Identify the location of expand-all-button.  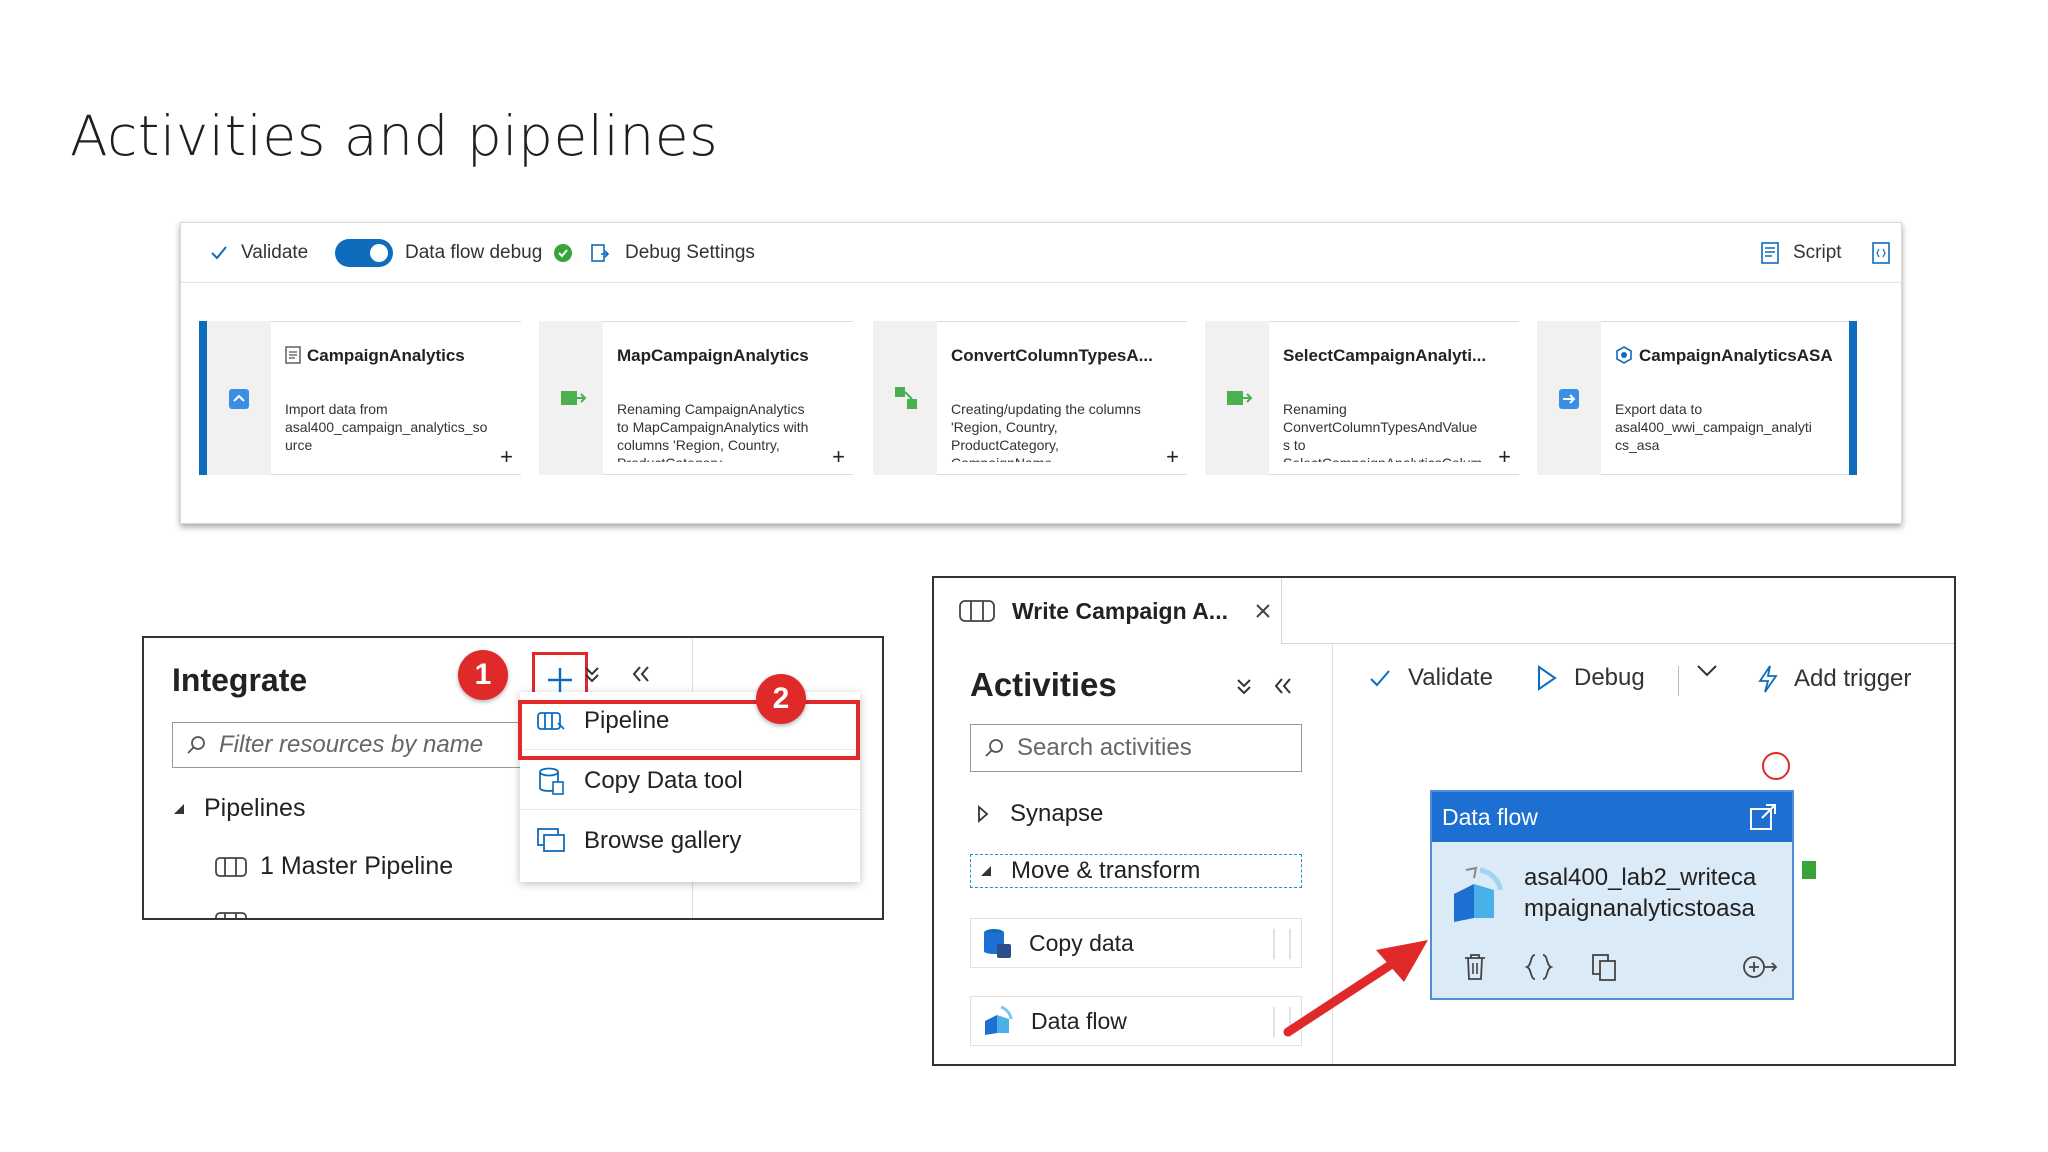
(592, 677).